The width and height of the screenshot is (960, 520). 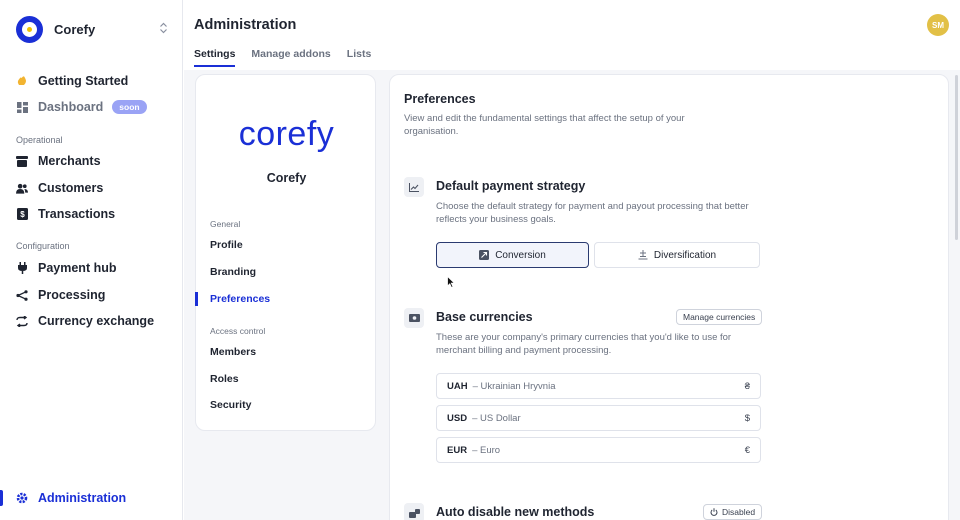 I want to click on nav-label: Getting Started, so click(x=83, y=81).